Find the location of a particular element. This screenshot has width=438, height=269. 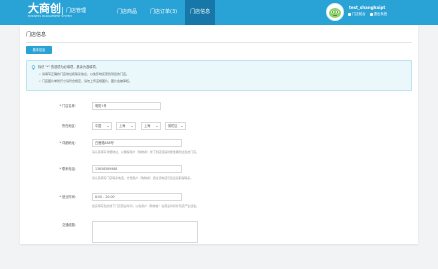

district-value: 普陀区 is located at coordinates (173, 126).